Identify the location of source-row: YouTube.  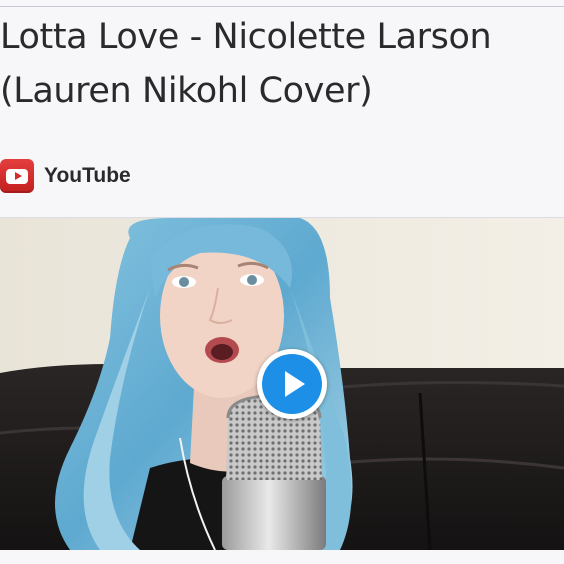
(65, 176).